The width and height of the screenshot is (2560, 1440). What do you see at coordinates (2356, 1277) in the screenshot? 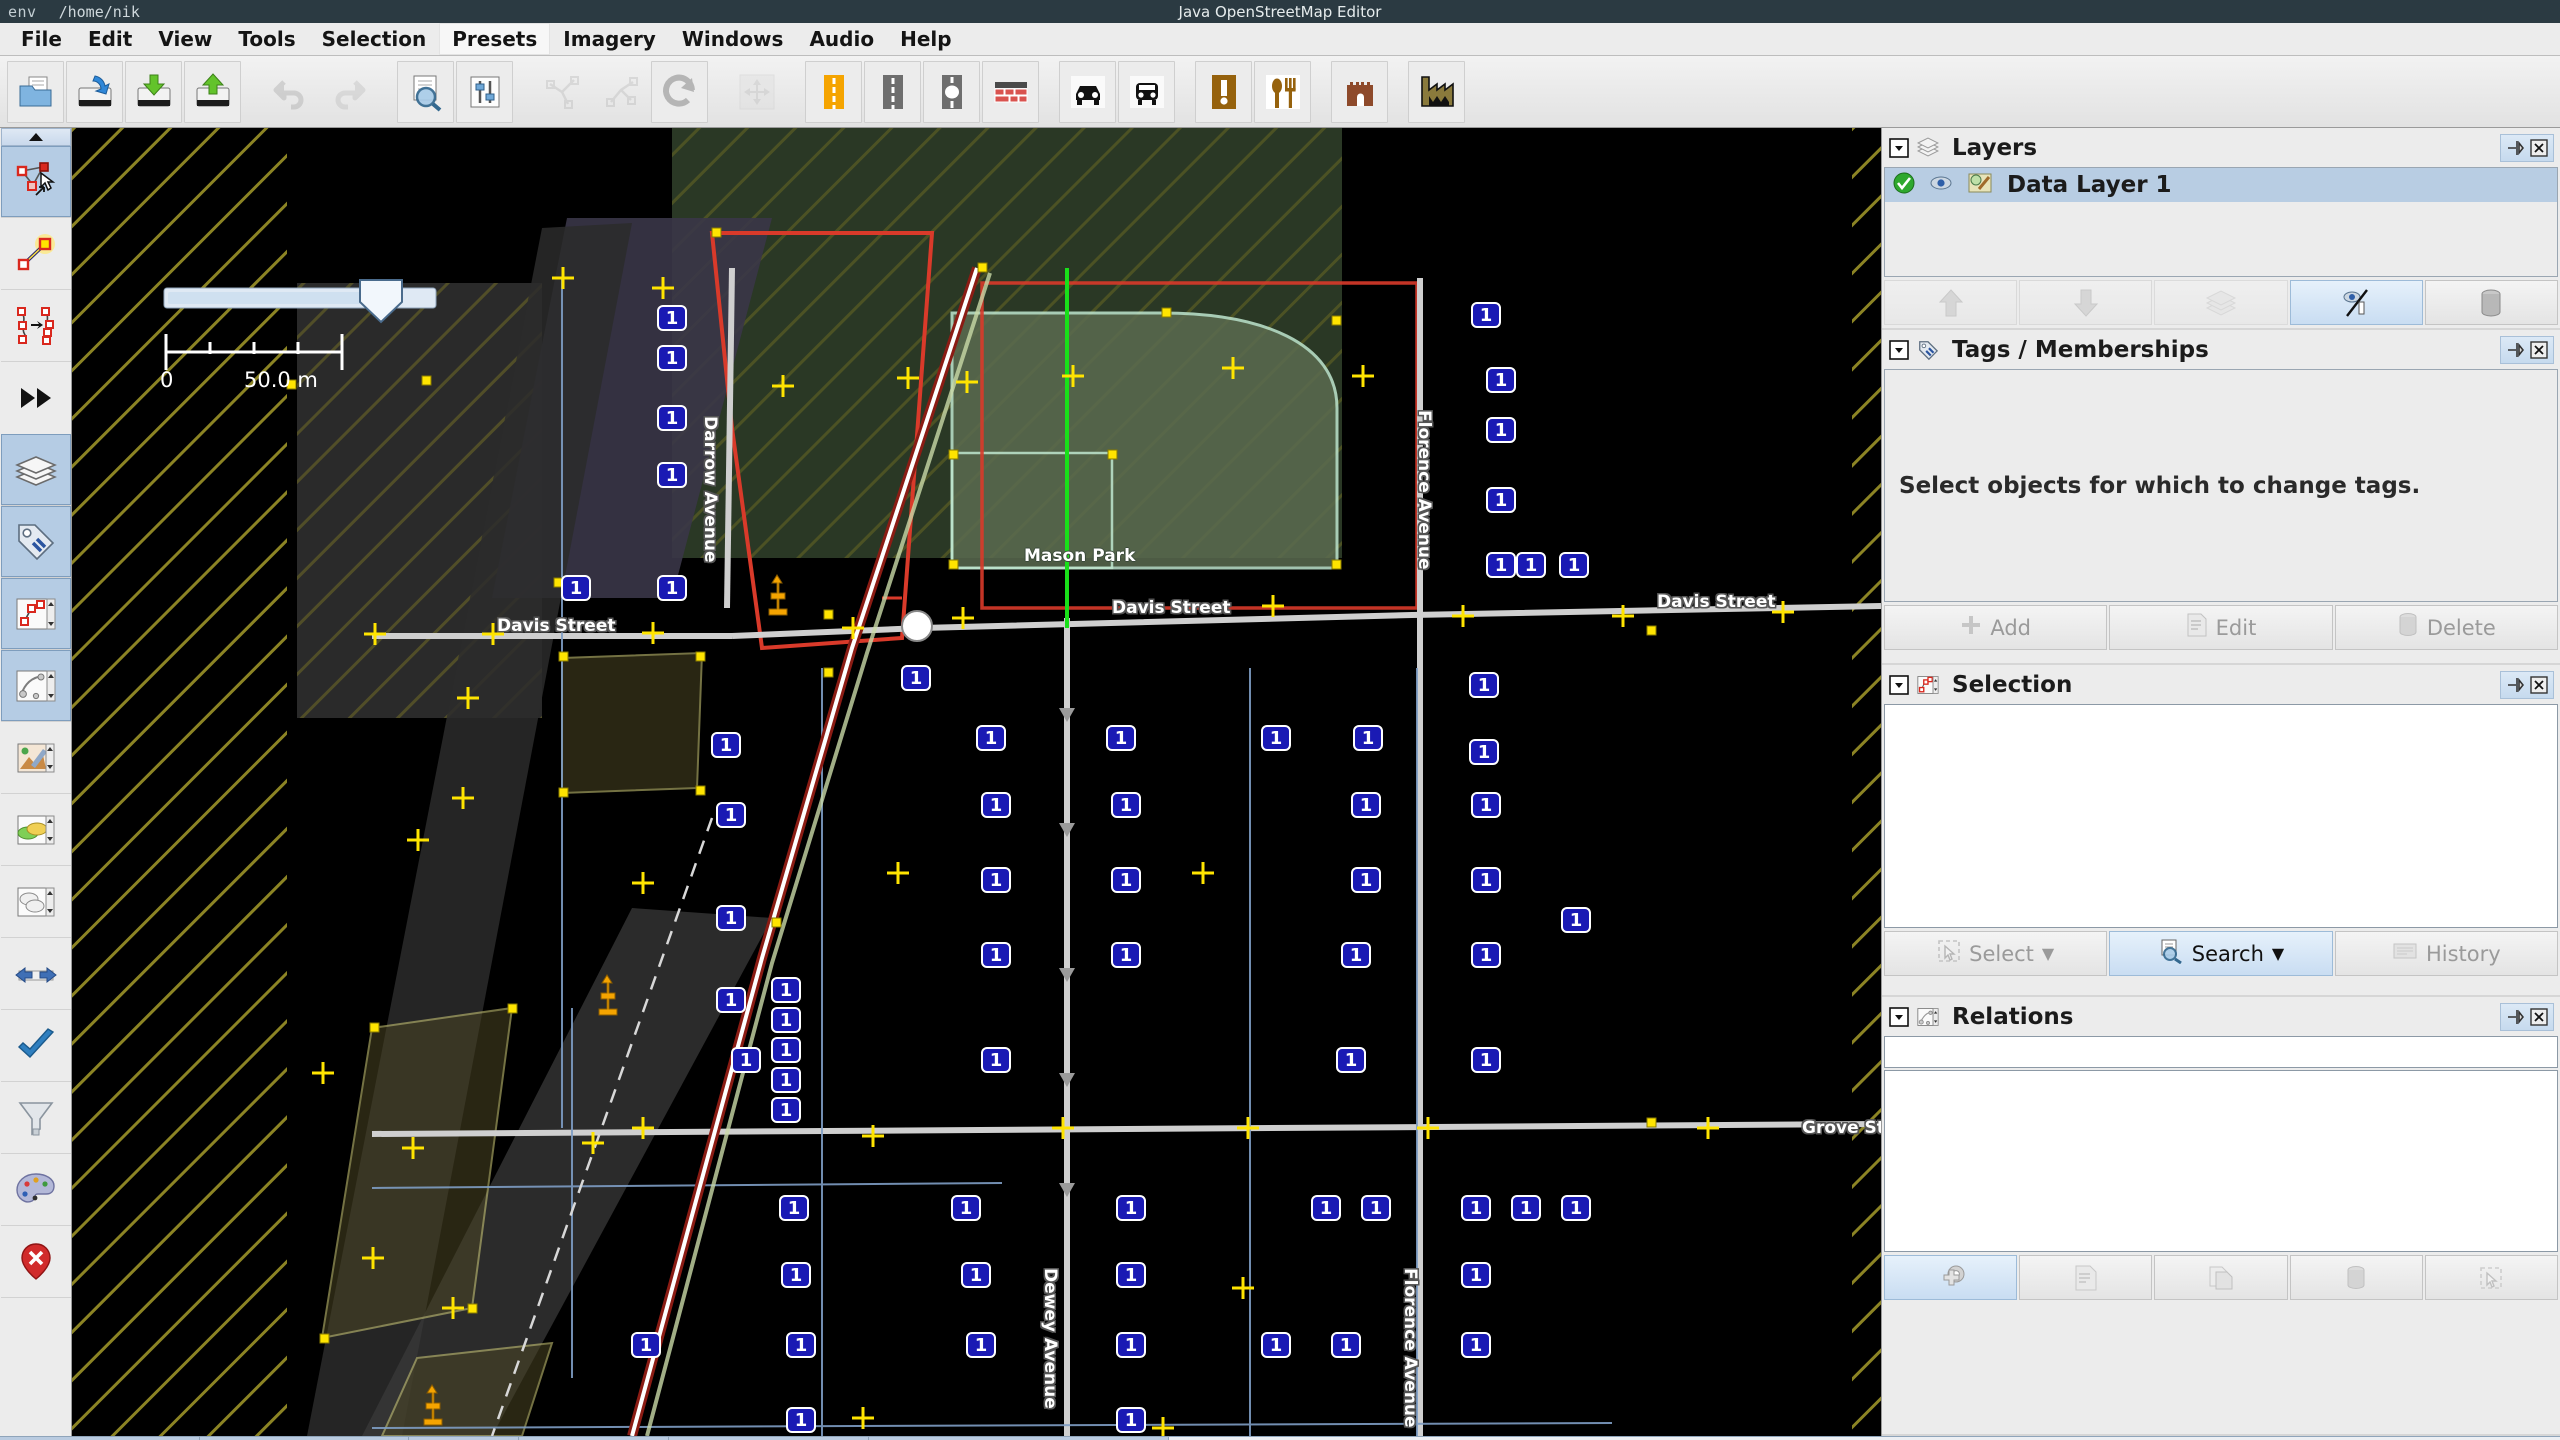
I see `delete-relation-button` at bounding box center [2356, 1277].